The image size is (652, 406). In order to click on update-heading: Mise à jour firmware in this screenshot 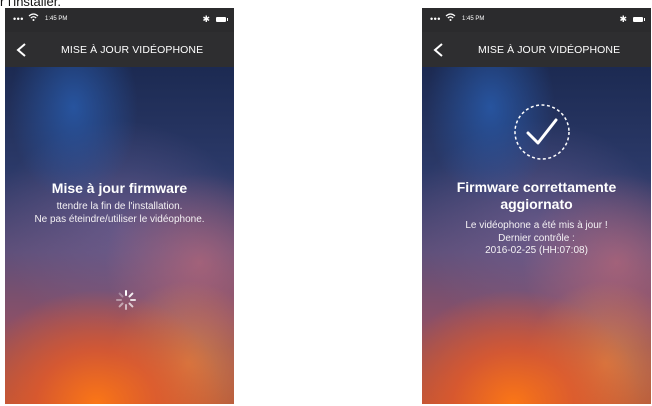, I will do `click(119, 188)`.